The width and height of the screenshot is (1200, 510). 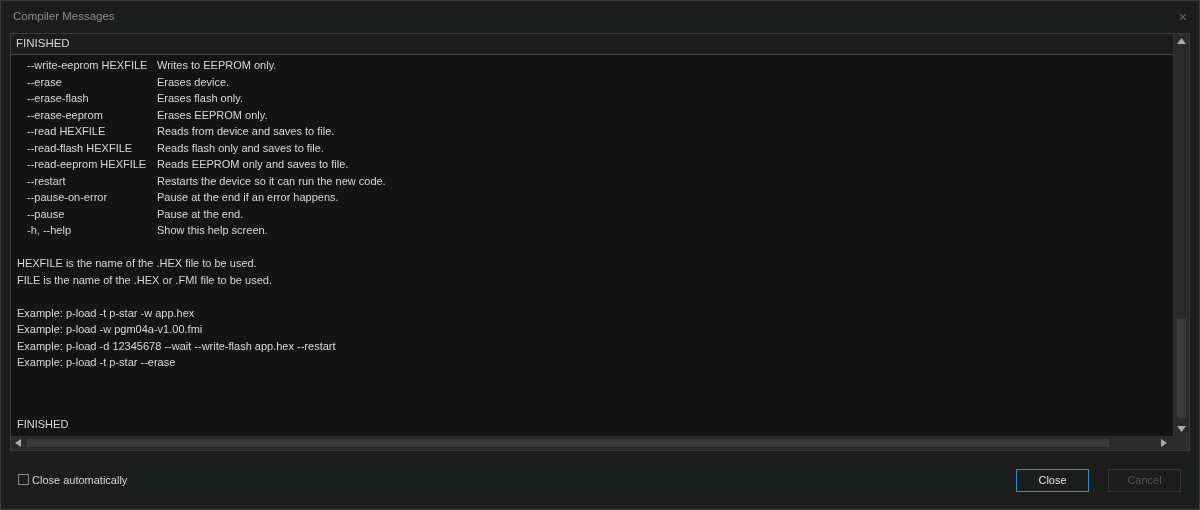 I want to click on option-description: Pause at the end if an error happens., so click(x=248, y=197).